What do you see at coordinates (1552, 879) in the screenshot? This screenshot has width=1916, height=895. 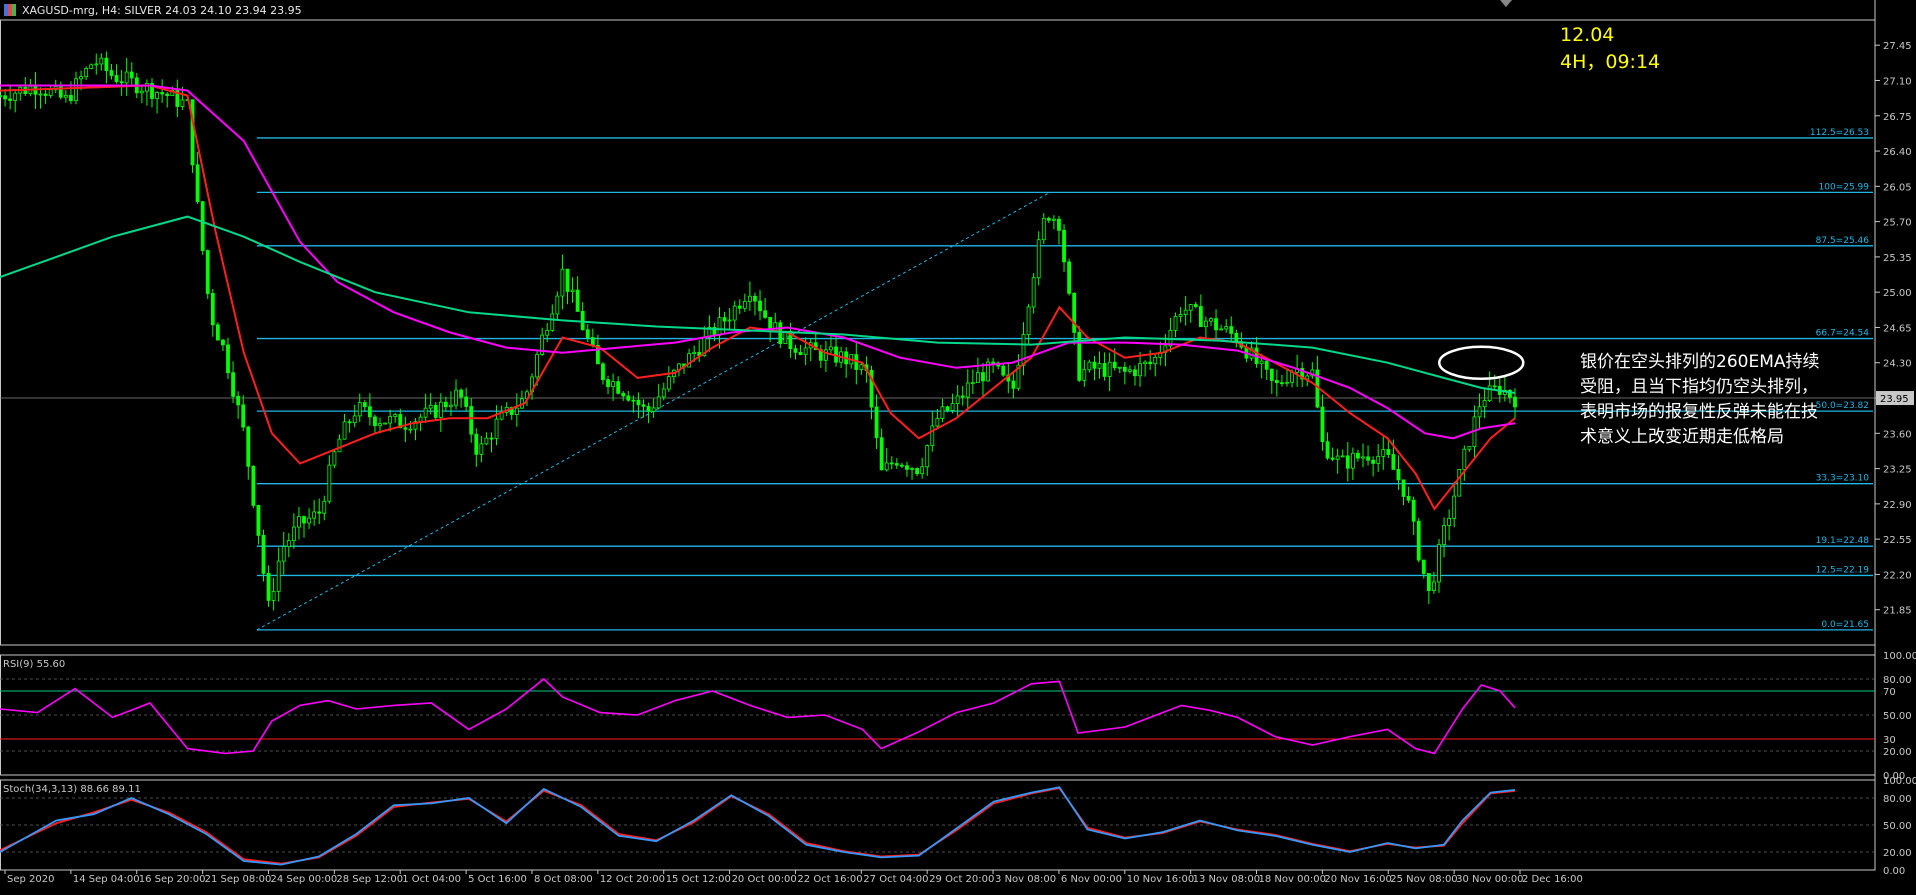 I see `date-tick-label: 2 Dec 16:00` at bounding box center [1552, 879].